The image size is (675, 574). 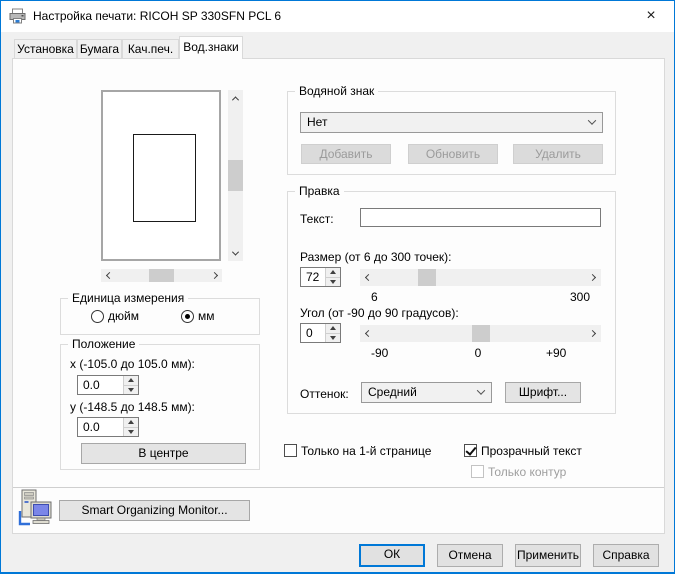 I want to click on preview-vertical-scrollbar, so click(x=235, y=175).